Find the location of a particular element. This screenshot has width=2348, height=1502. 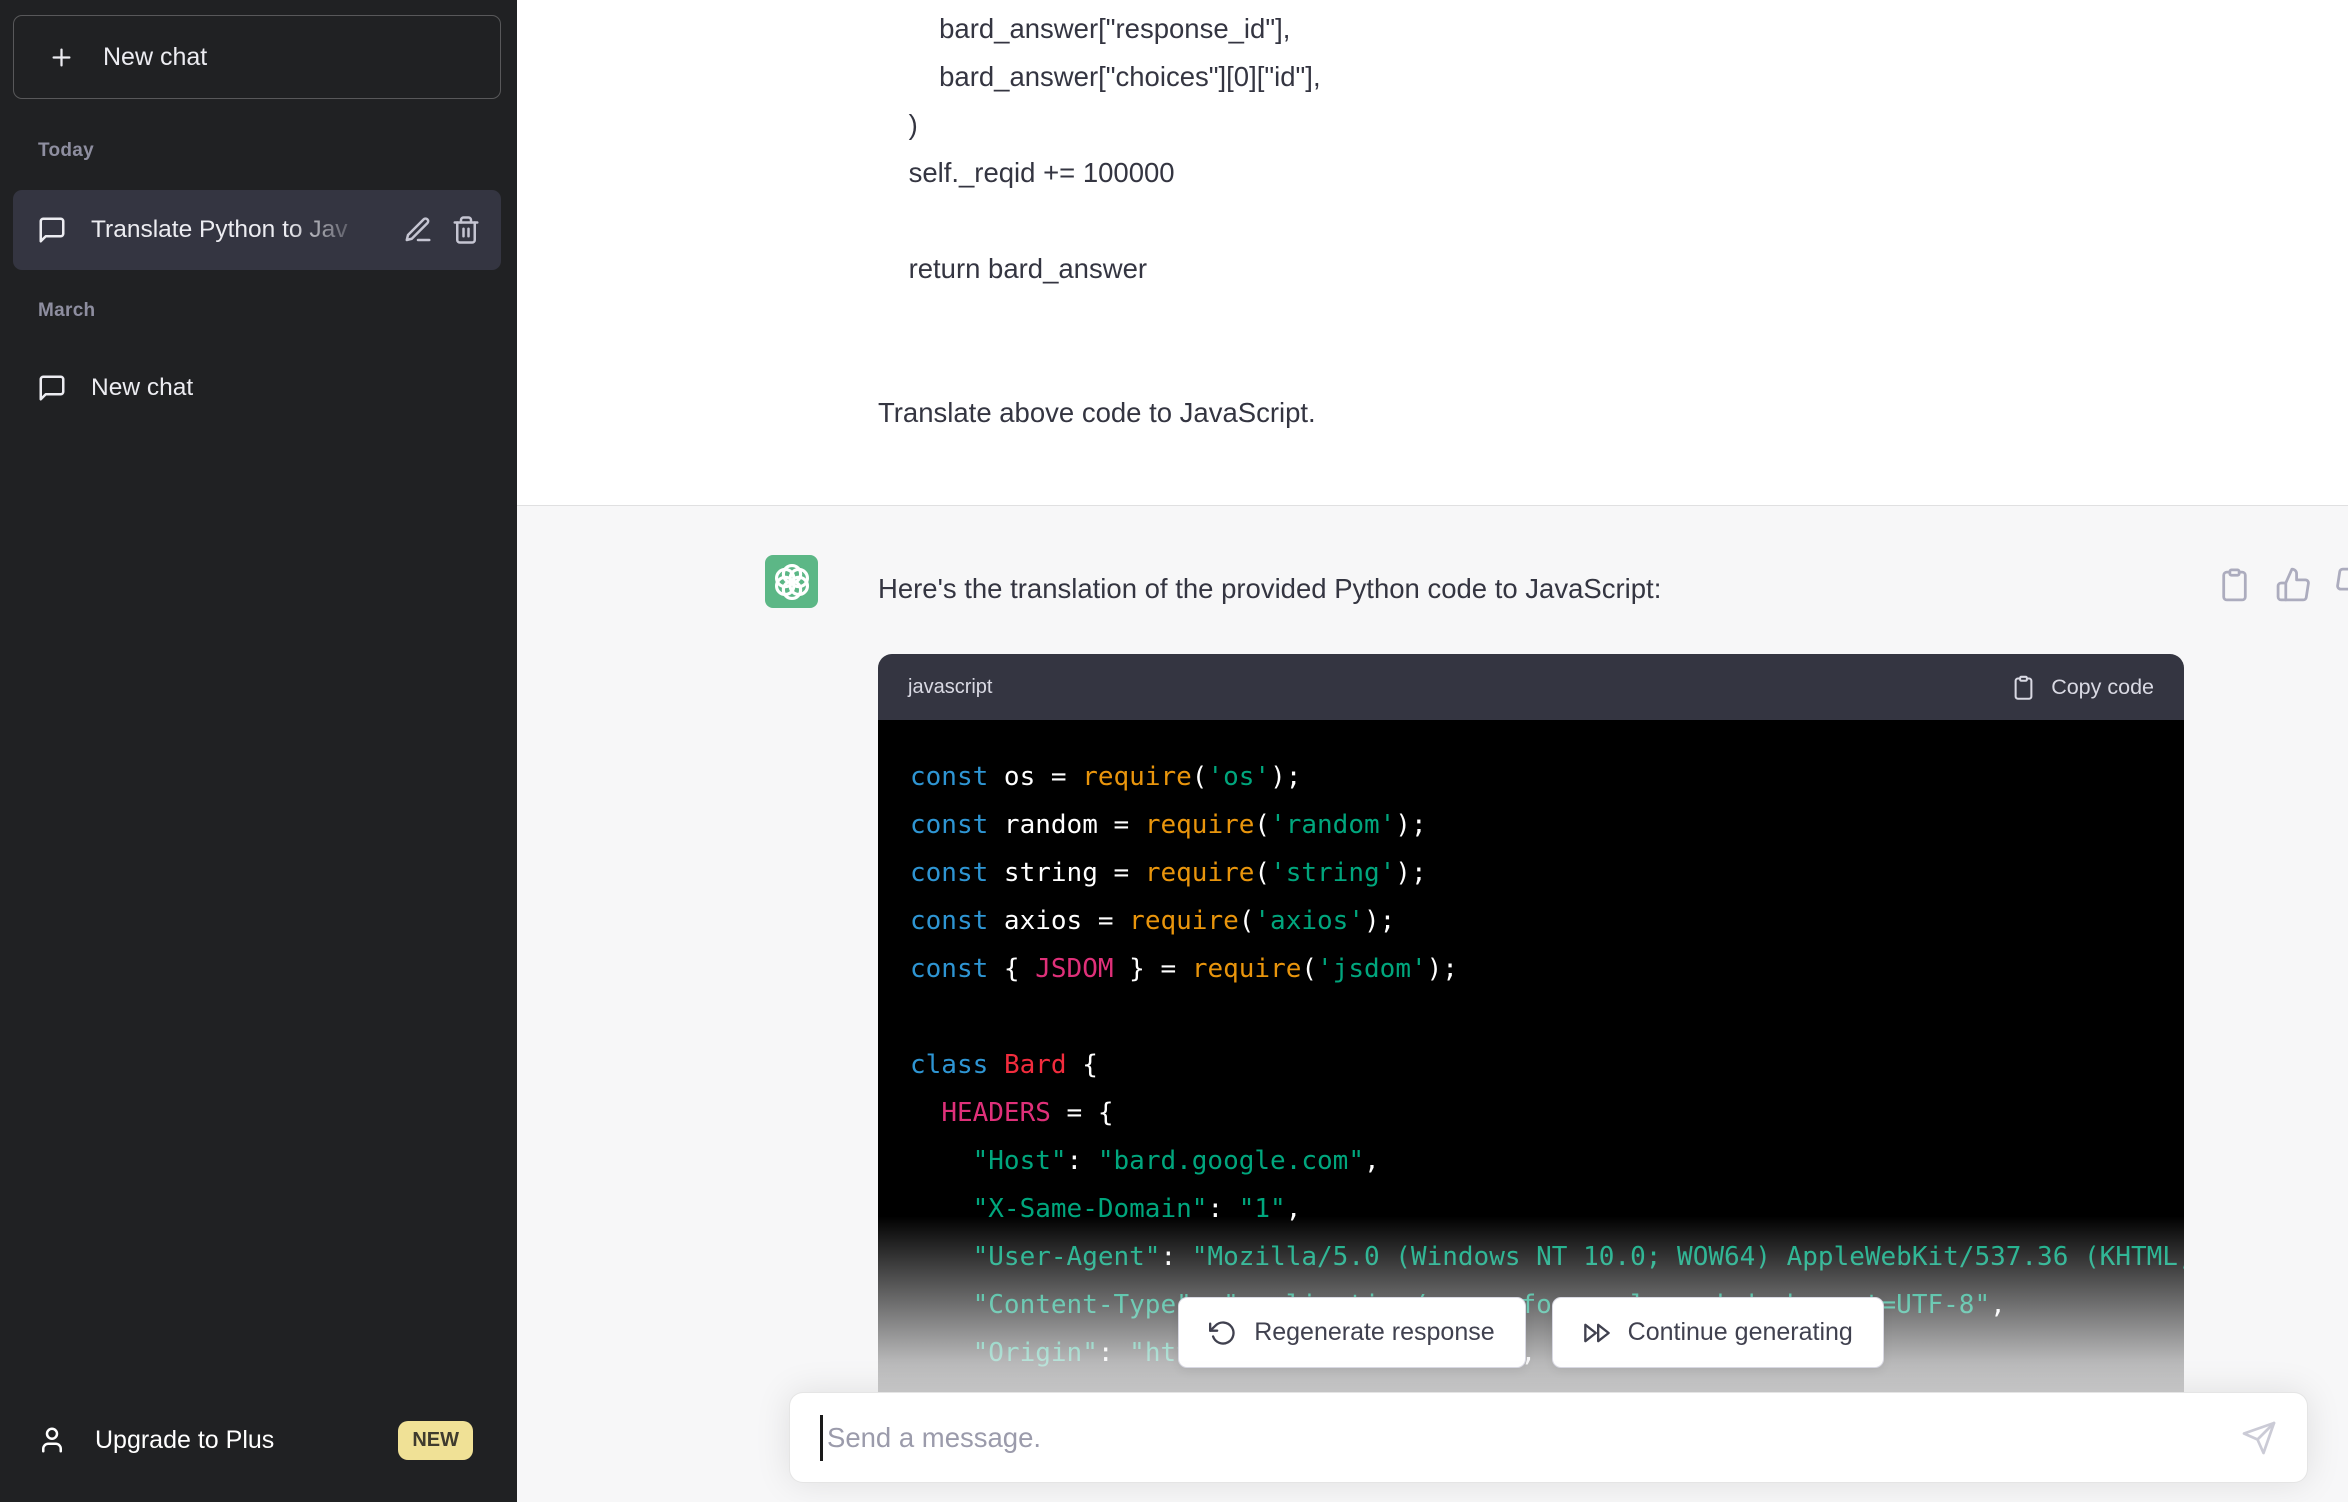

edit-pencil-icon is located at coordinates (418, 230).